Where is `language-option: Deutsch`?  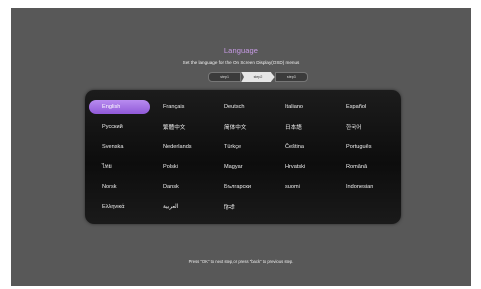
language-option: Deutsch is located at coordinates (243, 107).